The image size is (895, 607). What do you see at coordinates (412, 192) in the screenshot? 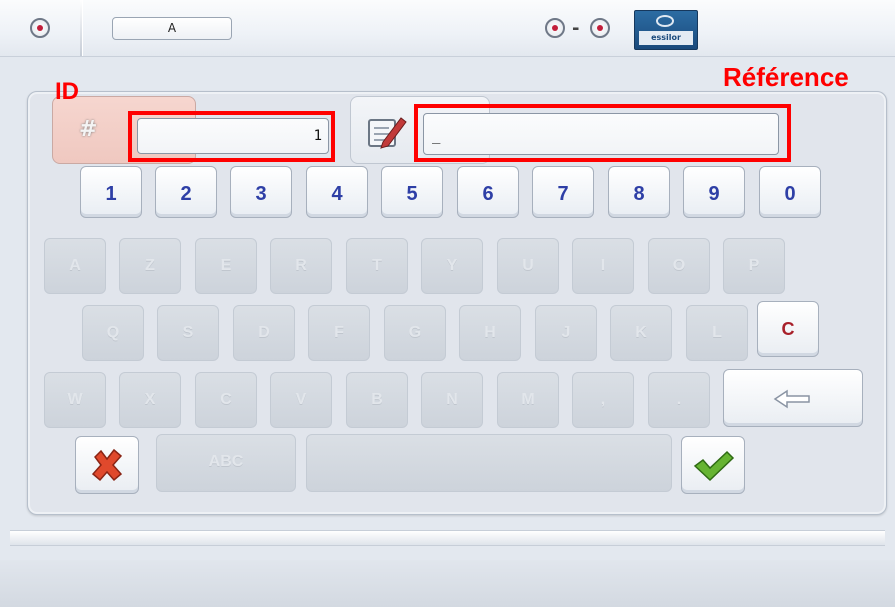
I see `key-5: 5` at bounding box center [412, 192].